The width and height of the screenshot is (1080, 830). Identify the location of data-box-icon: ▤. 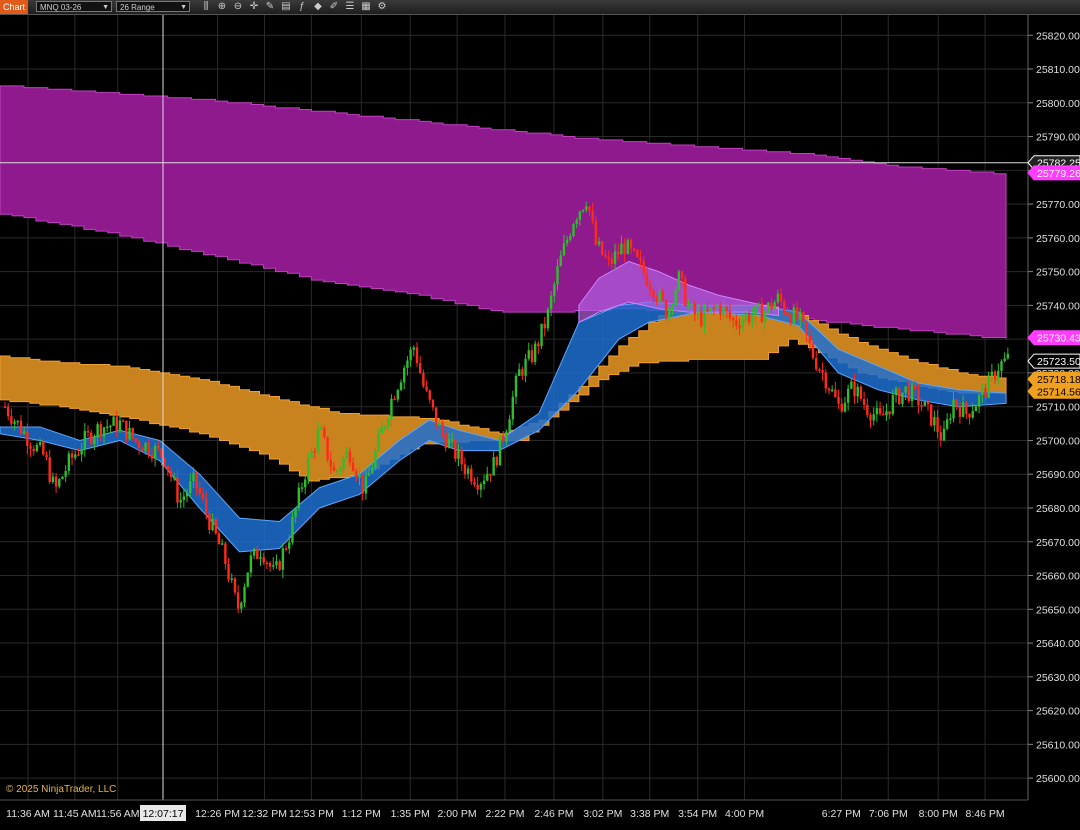
(286, 7).